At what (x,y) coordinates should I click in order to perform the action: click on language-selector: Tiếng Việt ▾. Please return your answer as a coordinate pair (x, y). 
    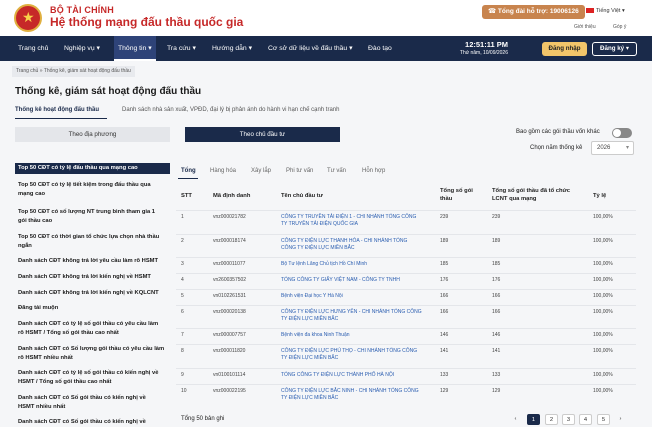
    Looking at the image, I should click on (605, 11).